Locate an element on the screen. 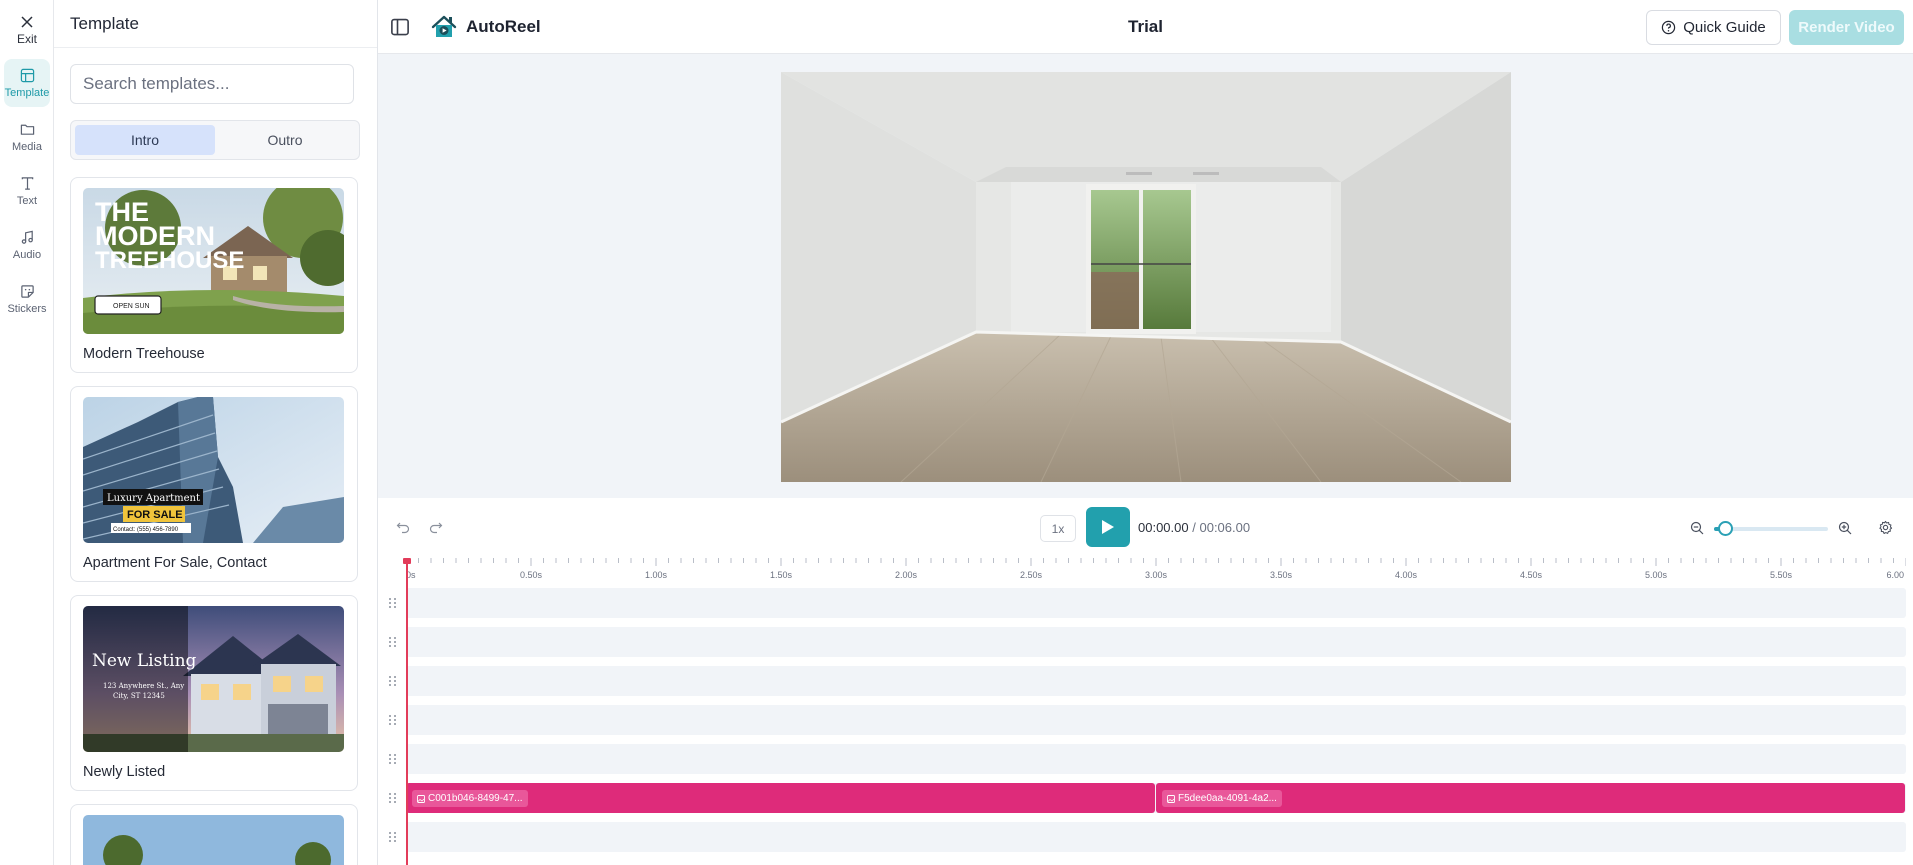 This screenshot has height=865, width=1913. tool-rail: Exit Template Media Text Audio Stickers is located at coordinates (27, 432).